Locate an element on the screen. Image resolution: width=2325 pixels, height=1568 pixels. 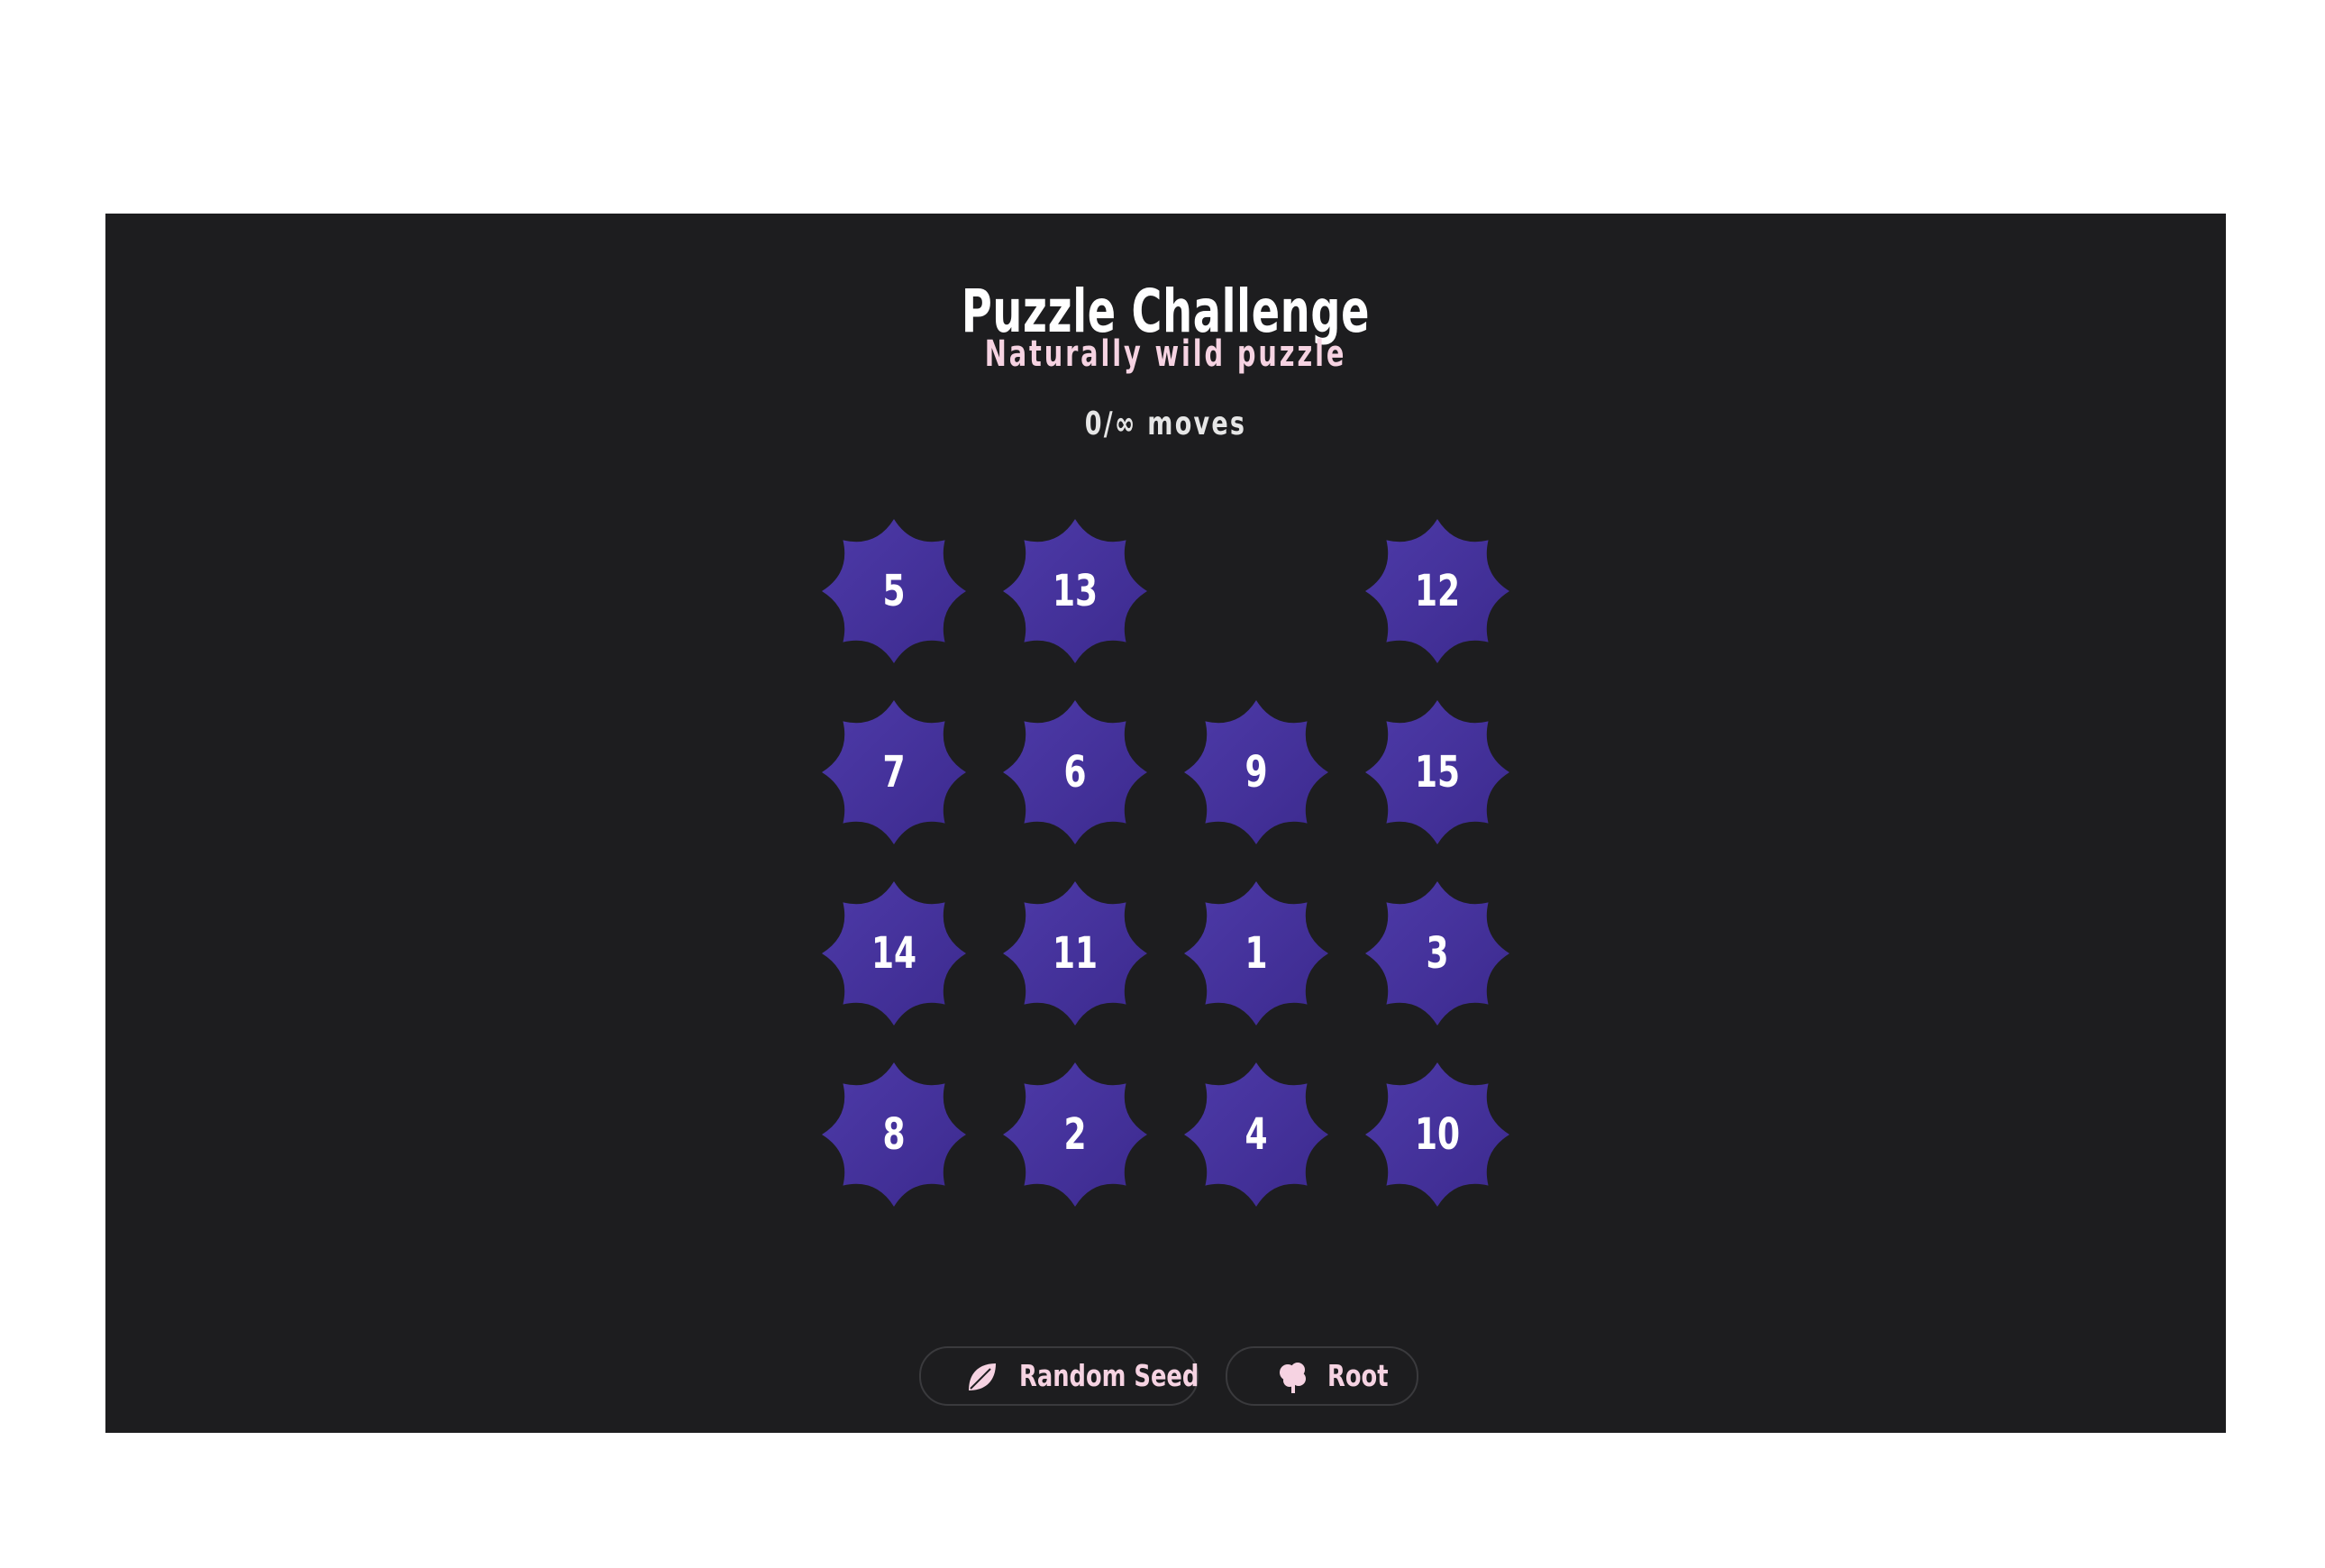
tile-number: 8 is located at coordinates (894, 1134).